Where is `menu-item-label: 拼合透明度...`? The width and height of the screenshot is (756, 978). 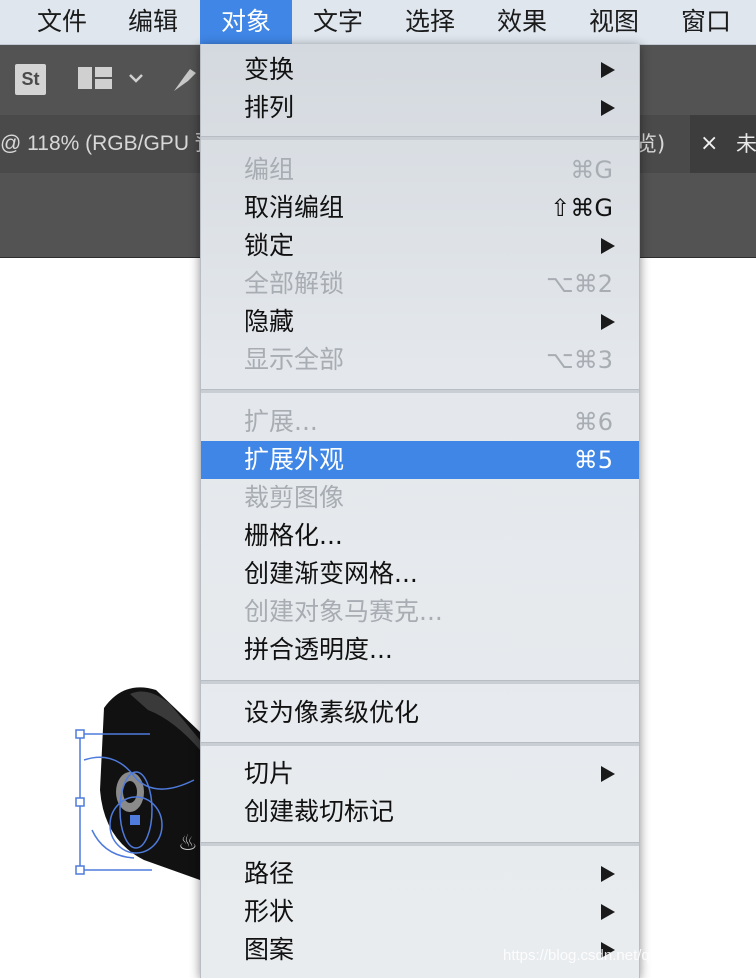
menu-item-label: 拼合透明度... is located at coordinates (318, 649).